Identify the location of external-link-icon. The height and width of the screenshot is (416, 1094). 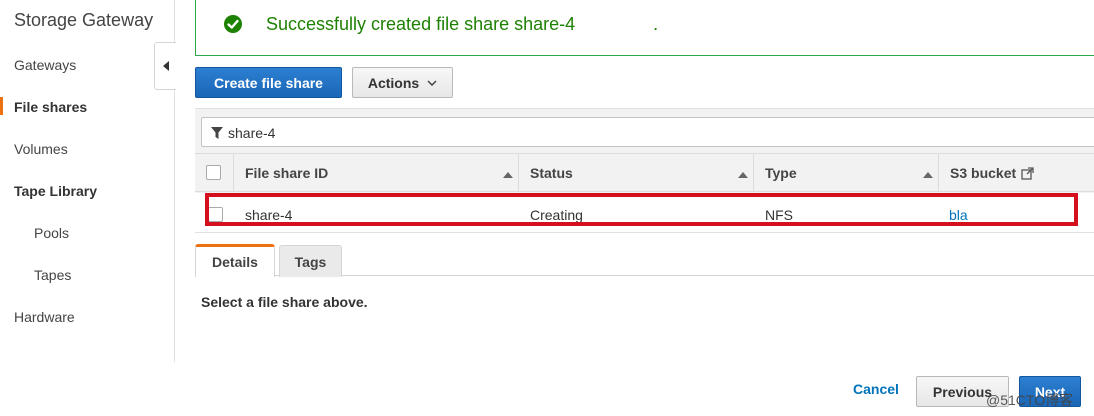
(1027, 173).